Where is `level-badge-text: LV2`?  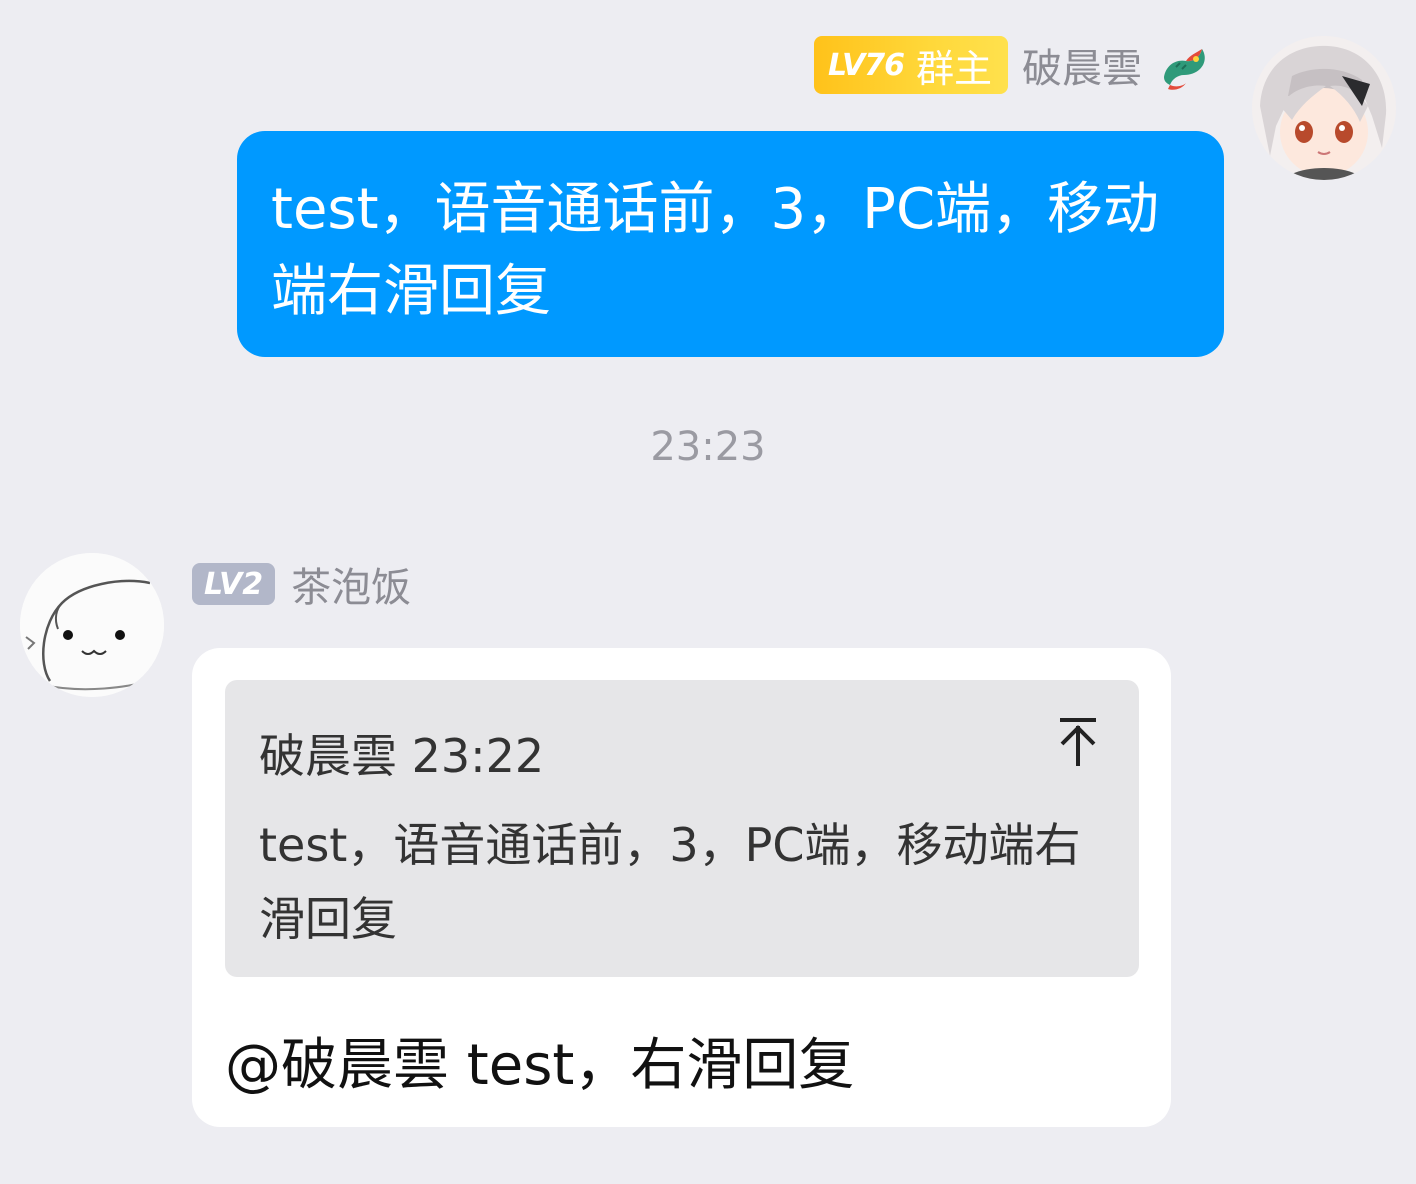 level-badge-text: LV2 is located at coordinates (234, 584).